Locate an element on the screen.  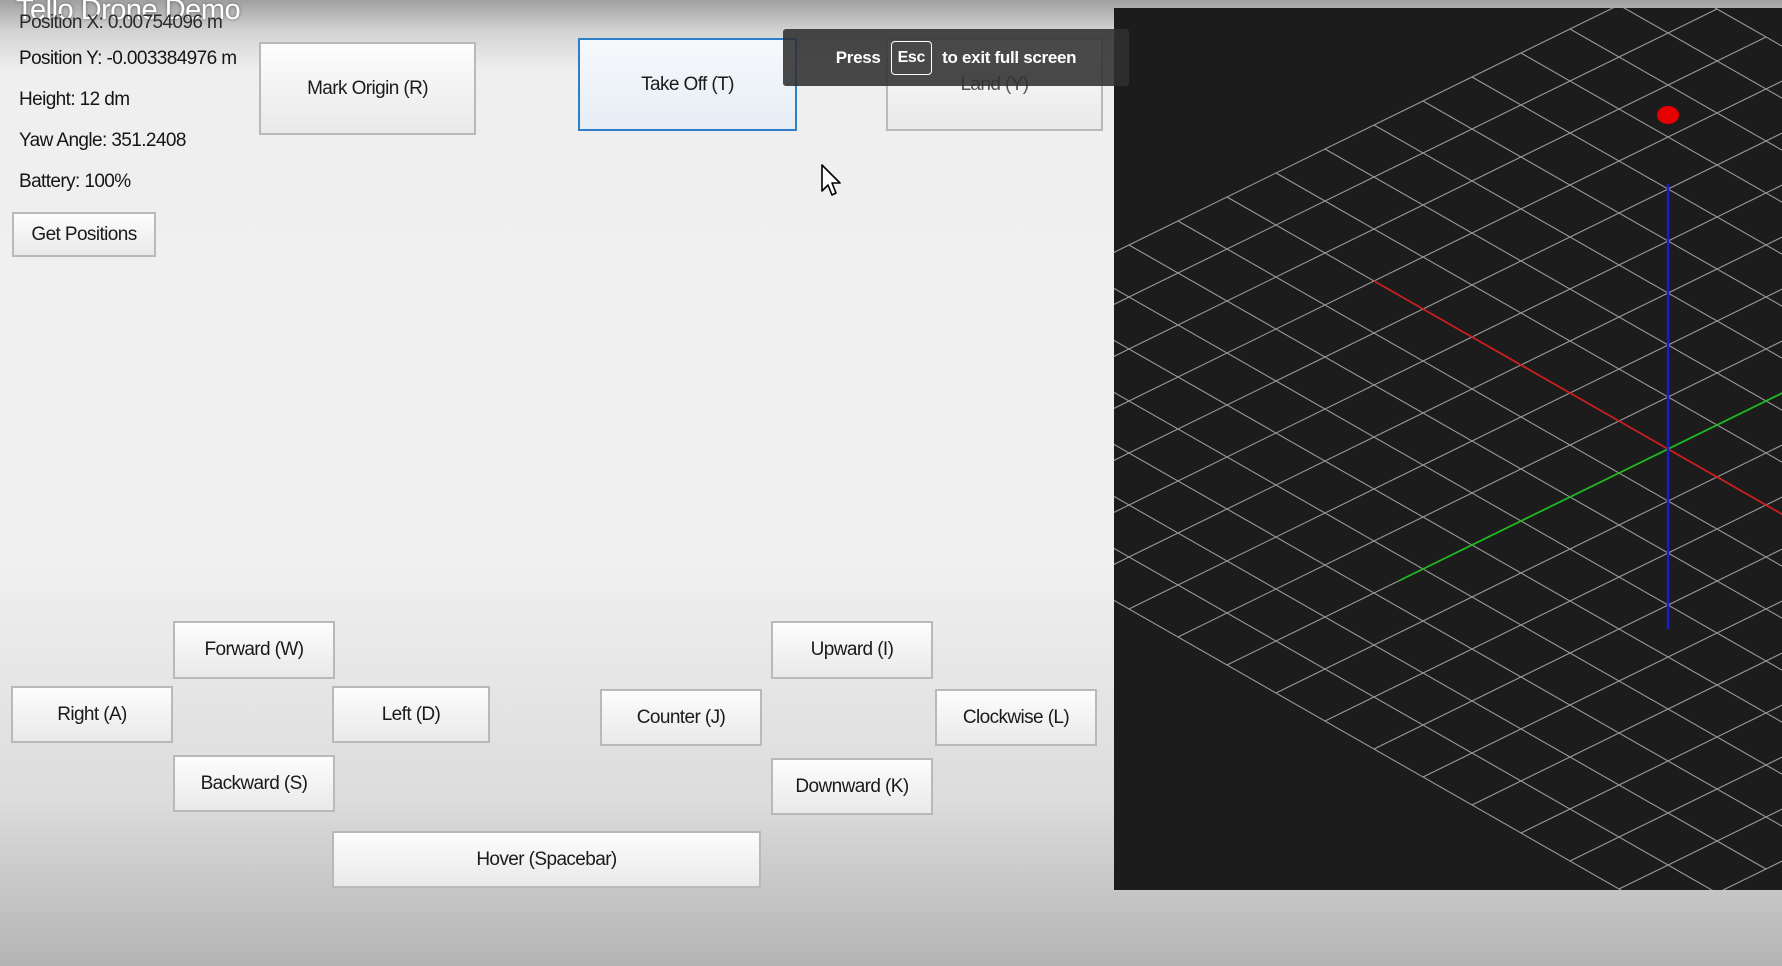
upward-button: Upward (I) is located at coordinates (852, 650).